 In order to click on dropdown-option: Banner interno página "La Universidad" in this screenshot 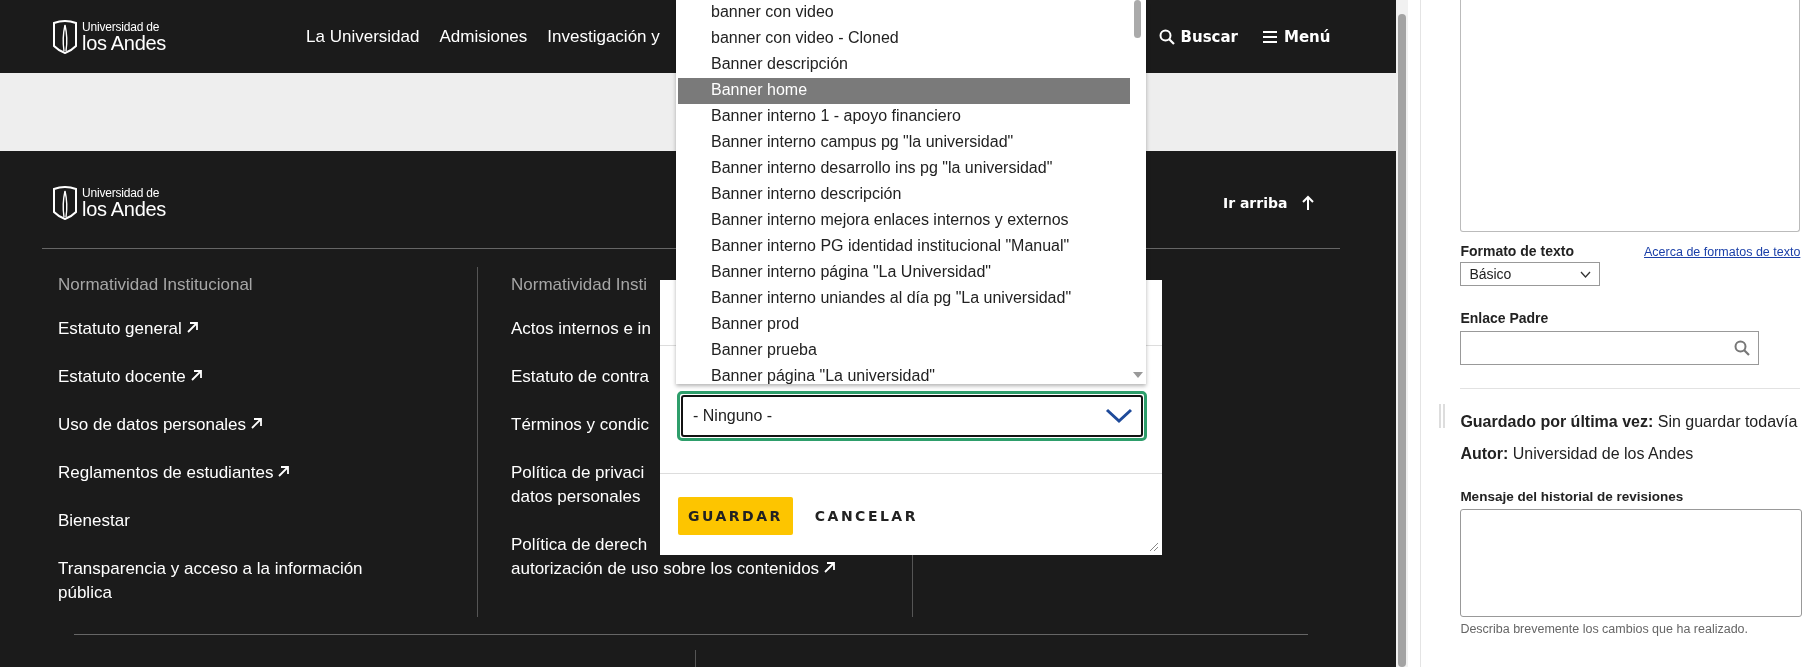, I will do `click(904, 273)`.